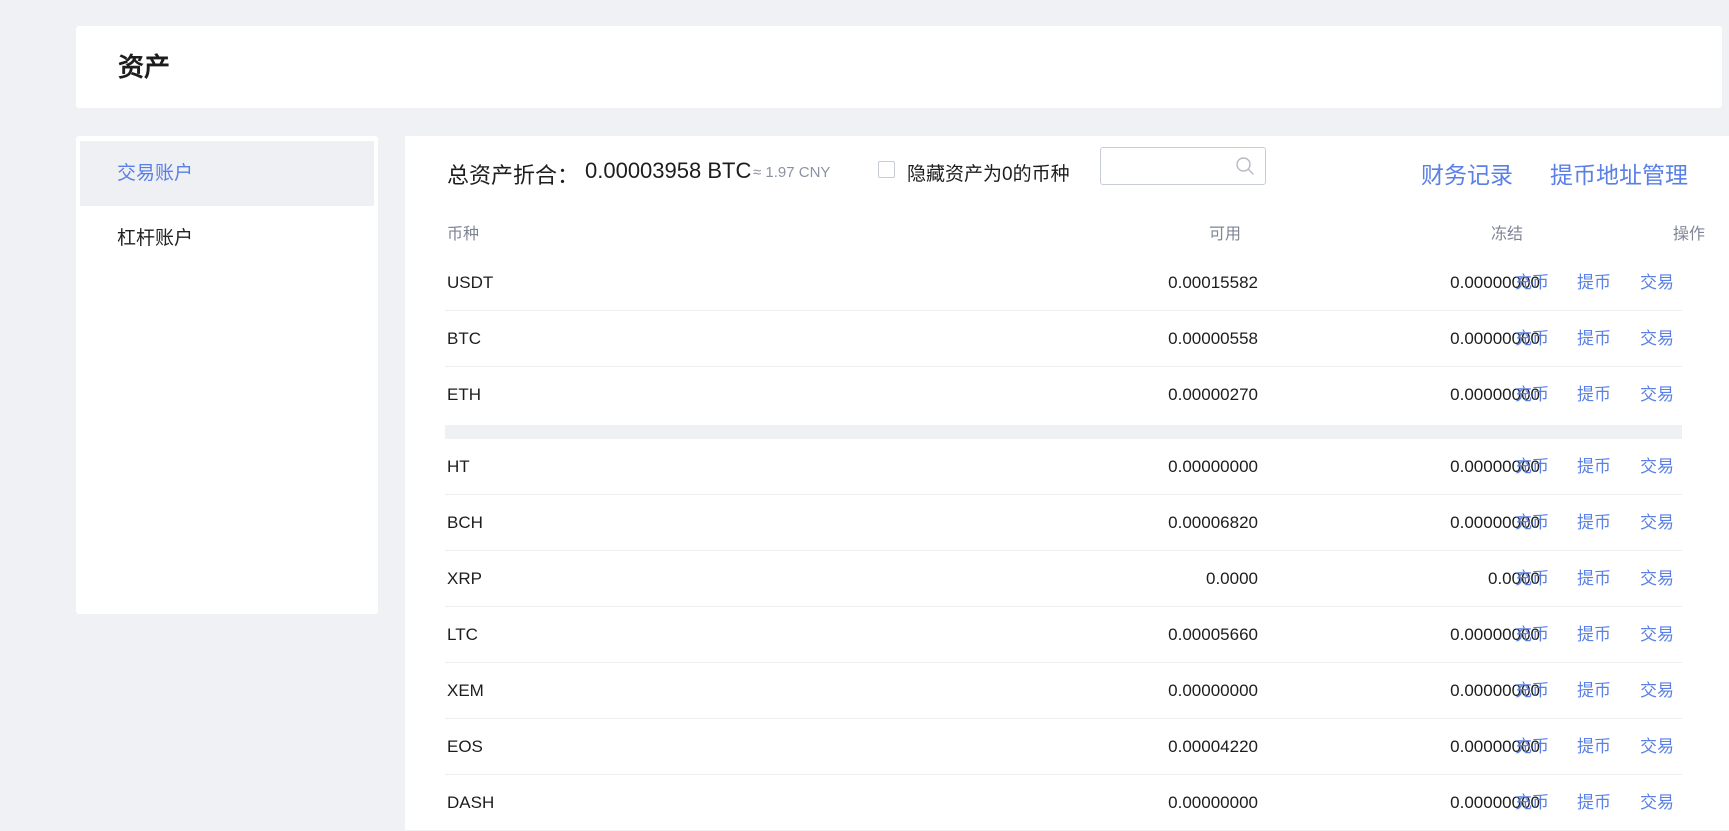 The image size is (1729, 831). Describe the element at coordinates (1245, 166) in the screenshot. I see `search-icon` at that location.